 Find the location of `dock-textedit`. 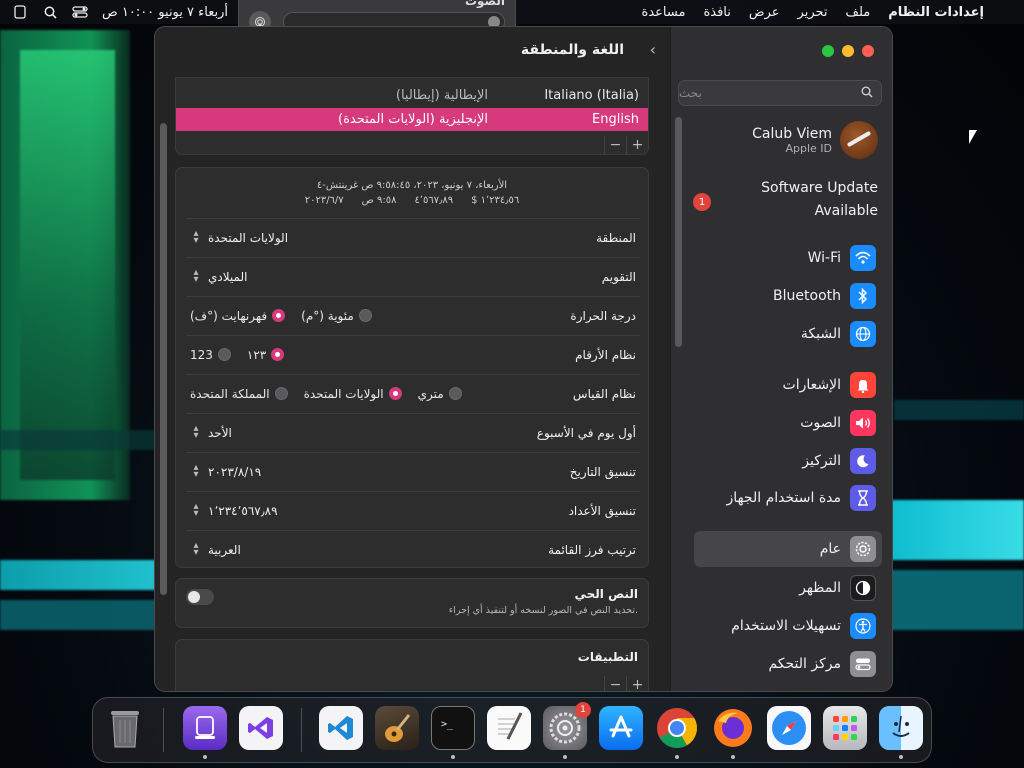

dock-textedit is located at coordinates (509, 728).